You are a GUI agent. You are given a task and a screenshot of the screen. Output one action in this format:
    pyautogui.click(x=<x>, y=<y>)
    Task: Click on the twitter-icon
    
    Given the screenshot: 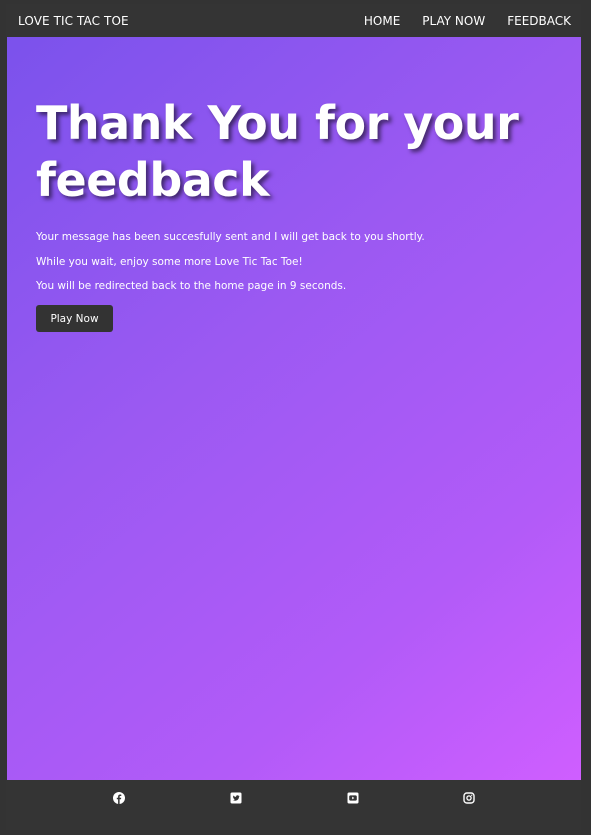 What is the action you would take?
    pyautogui.click(x=236, y=798)
    